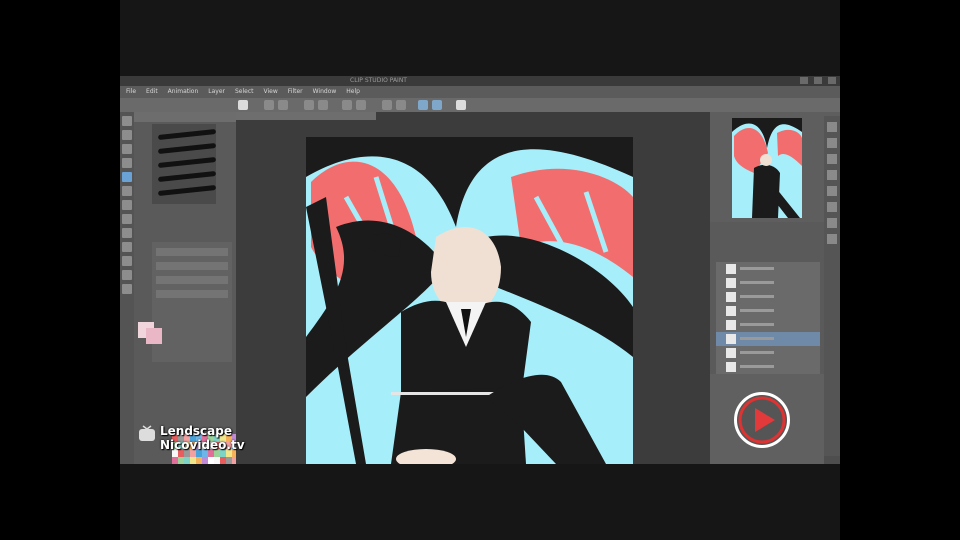 The height and width of the screenshot is (540, 960). I want to click on anti-alias-row, so click(192, 280).